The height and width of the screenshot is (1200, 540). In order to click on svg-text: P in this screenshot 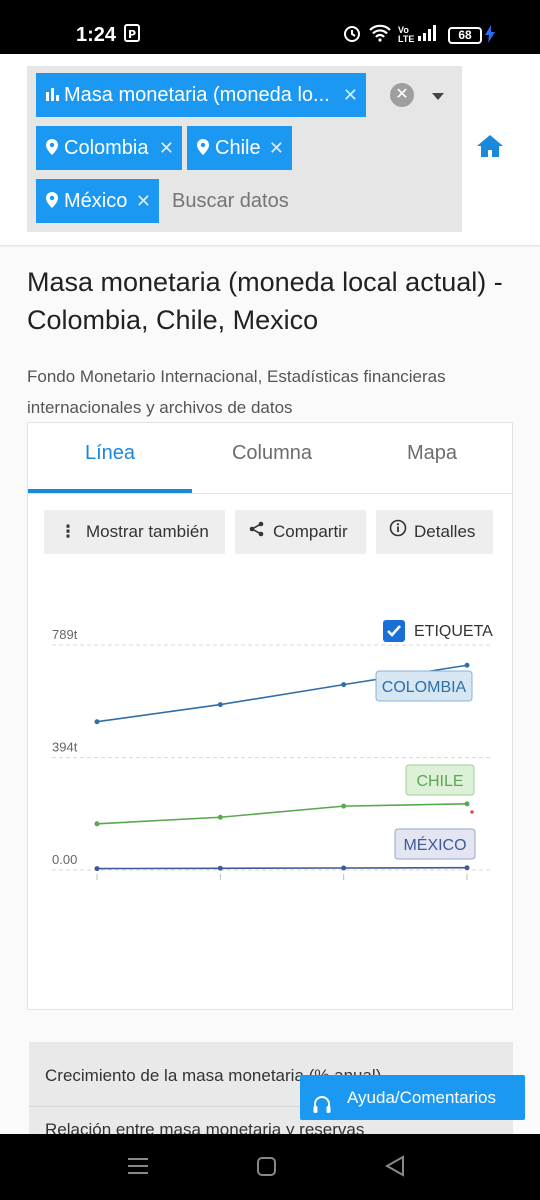, I will do `click(132, 34)`.